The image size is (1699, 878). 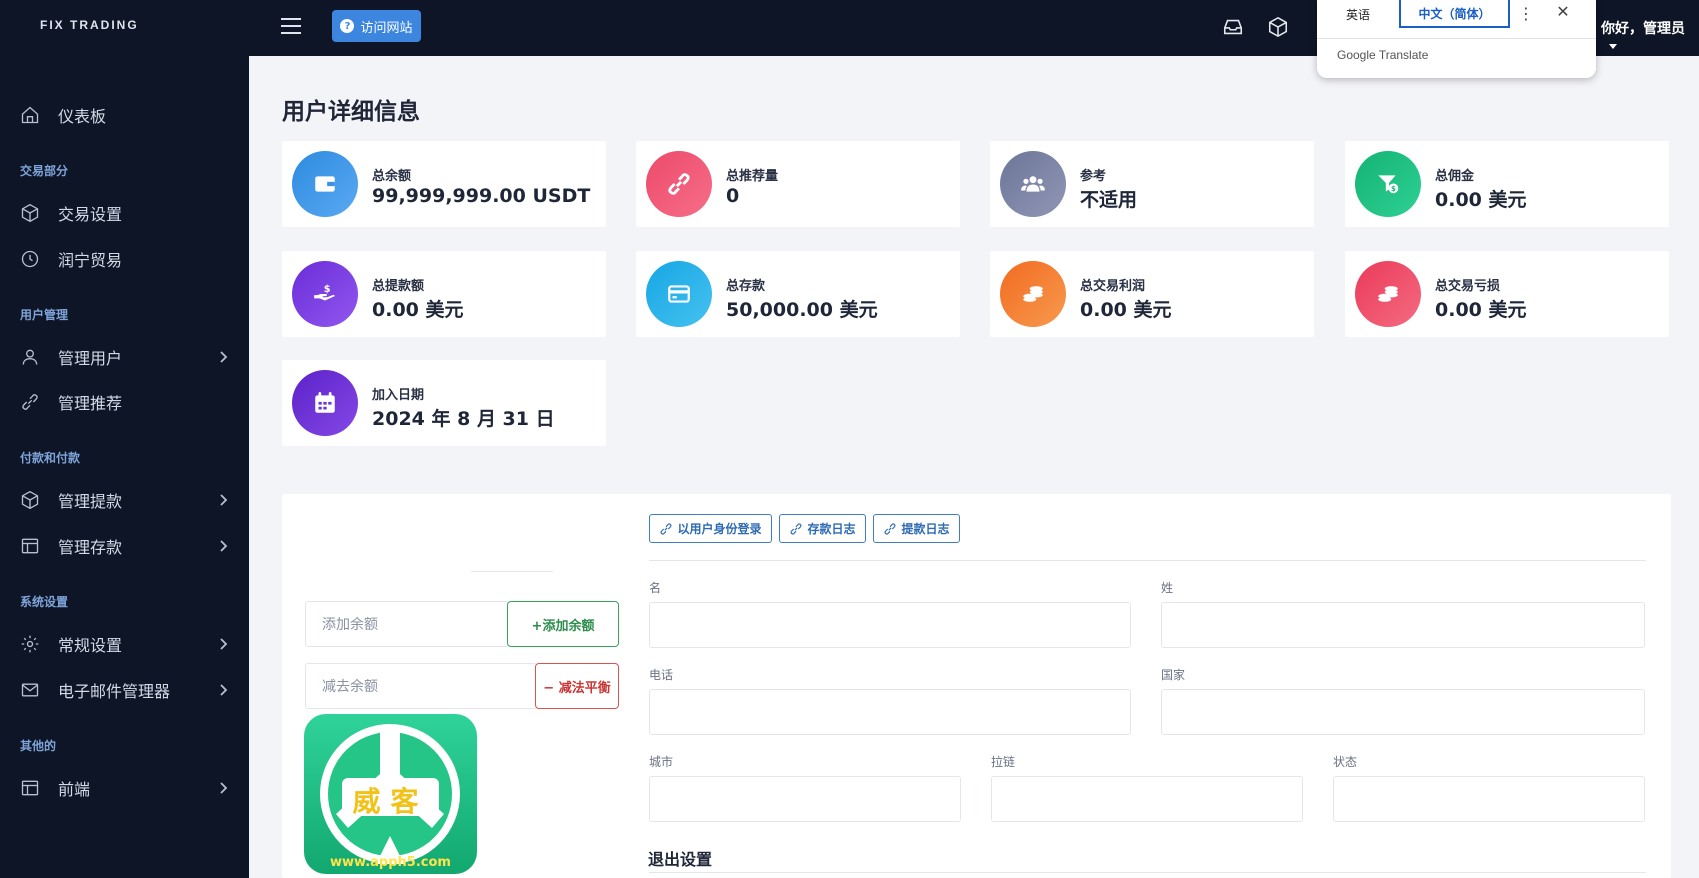 What do you see at coordinates (1507, 294) in the screenshot?
I see `stat-card-total-loss: 总交易亏损 0.00 美元` at bounding box center [1507, 294].